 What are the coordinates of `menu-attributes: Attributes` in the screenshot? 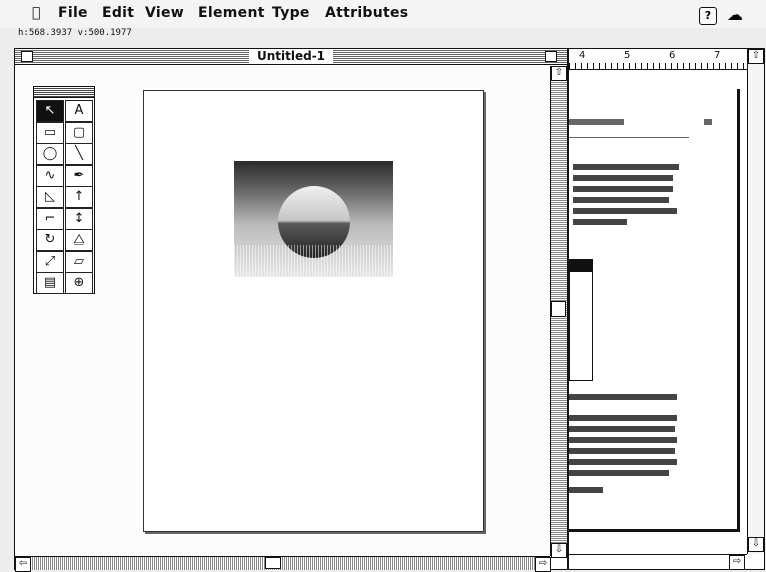 It's located at (366, 13).